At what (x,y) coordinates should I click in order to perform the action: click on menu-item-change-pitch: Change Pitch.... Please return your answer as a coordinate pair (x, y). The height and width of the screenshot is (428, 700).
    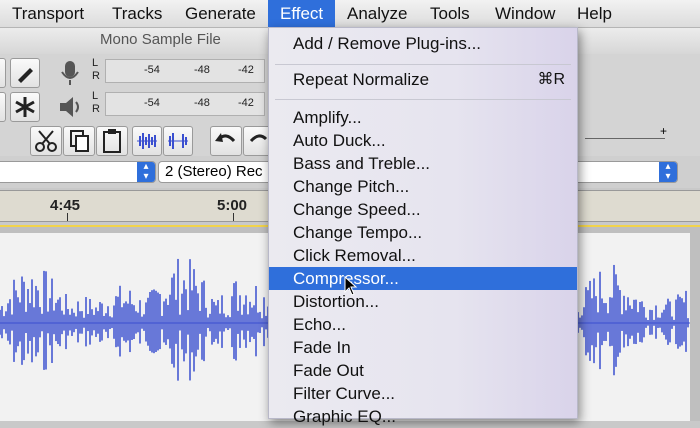
    Looking at the image, I should click on (423, 186).